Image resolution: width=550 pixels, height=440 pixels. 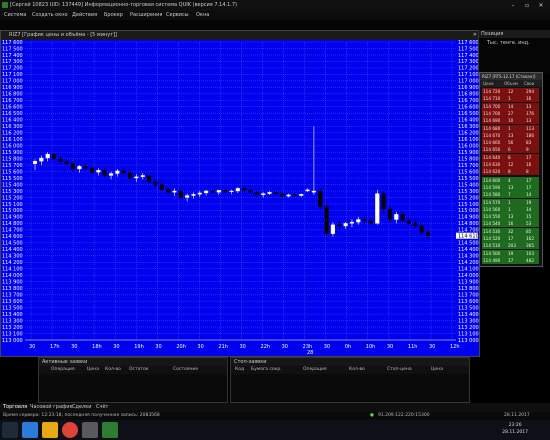 What do you see at coordinates (468, 101) in the screenshot?
I see `y-tick-label-right: 116 700` at bounding box center [468, 101].